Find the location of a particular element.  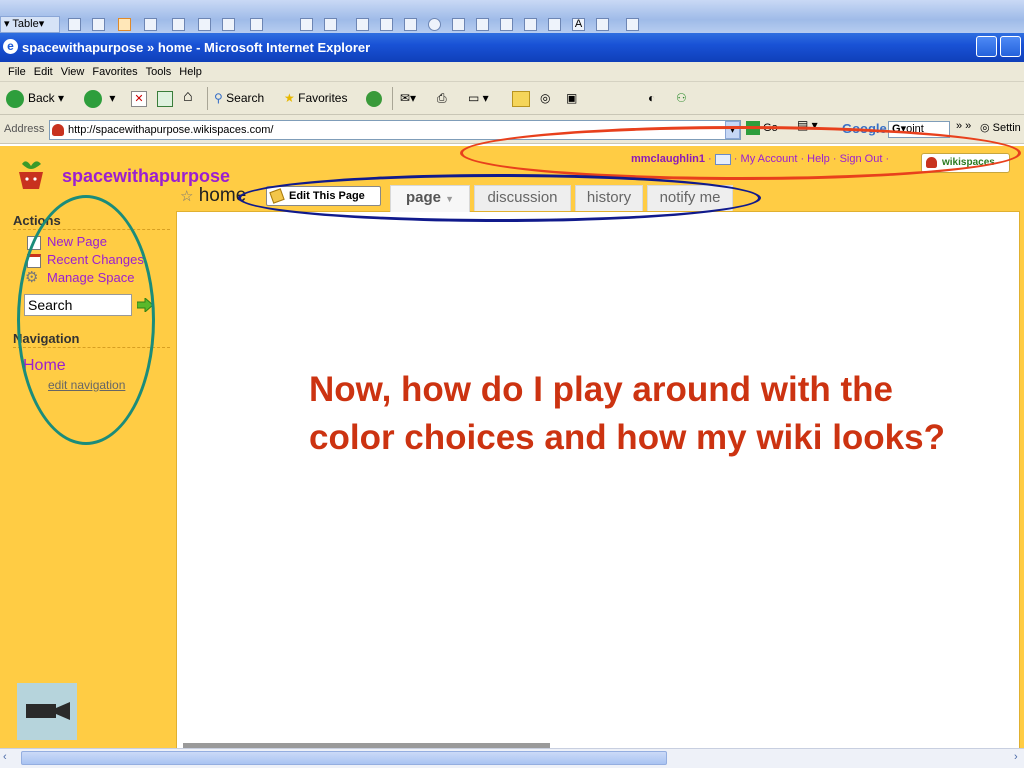

office-toolbar: ▾ Table▾ A is located at coordinates (512, 16).